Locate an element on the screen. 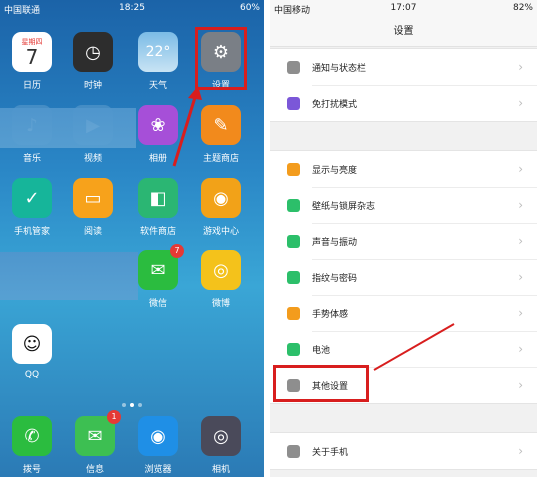 This screenshot has height=477, width=537. settings-item-label: 通知与状态栏 is located at coordinates (339, 68).